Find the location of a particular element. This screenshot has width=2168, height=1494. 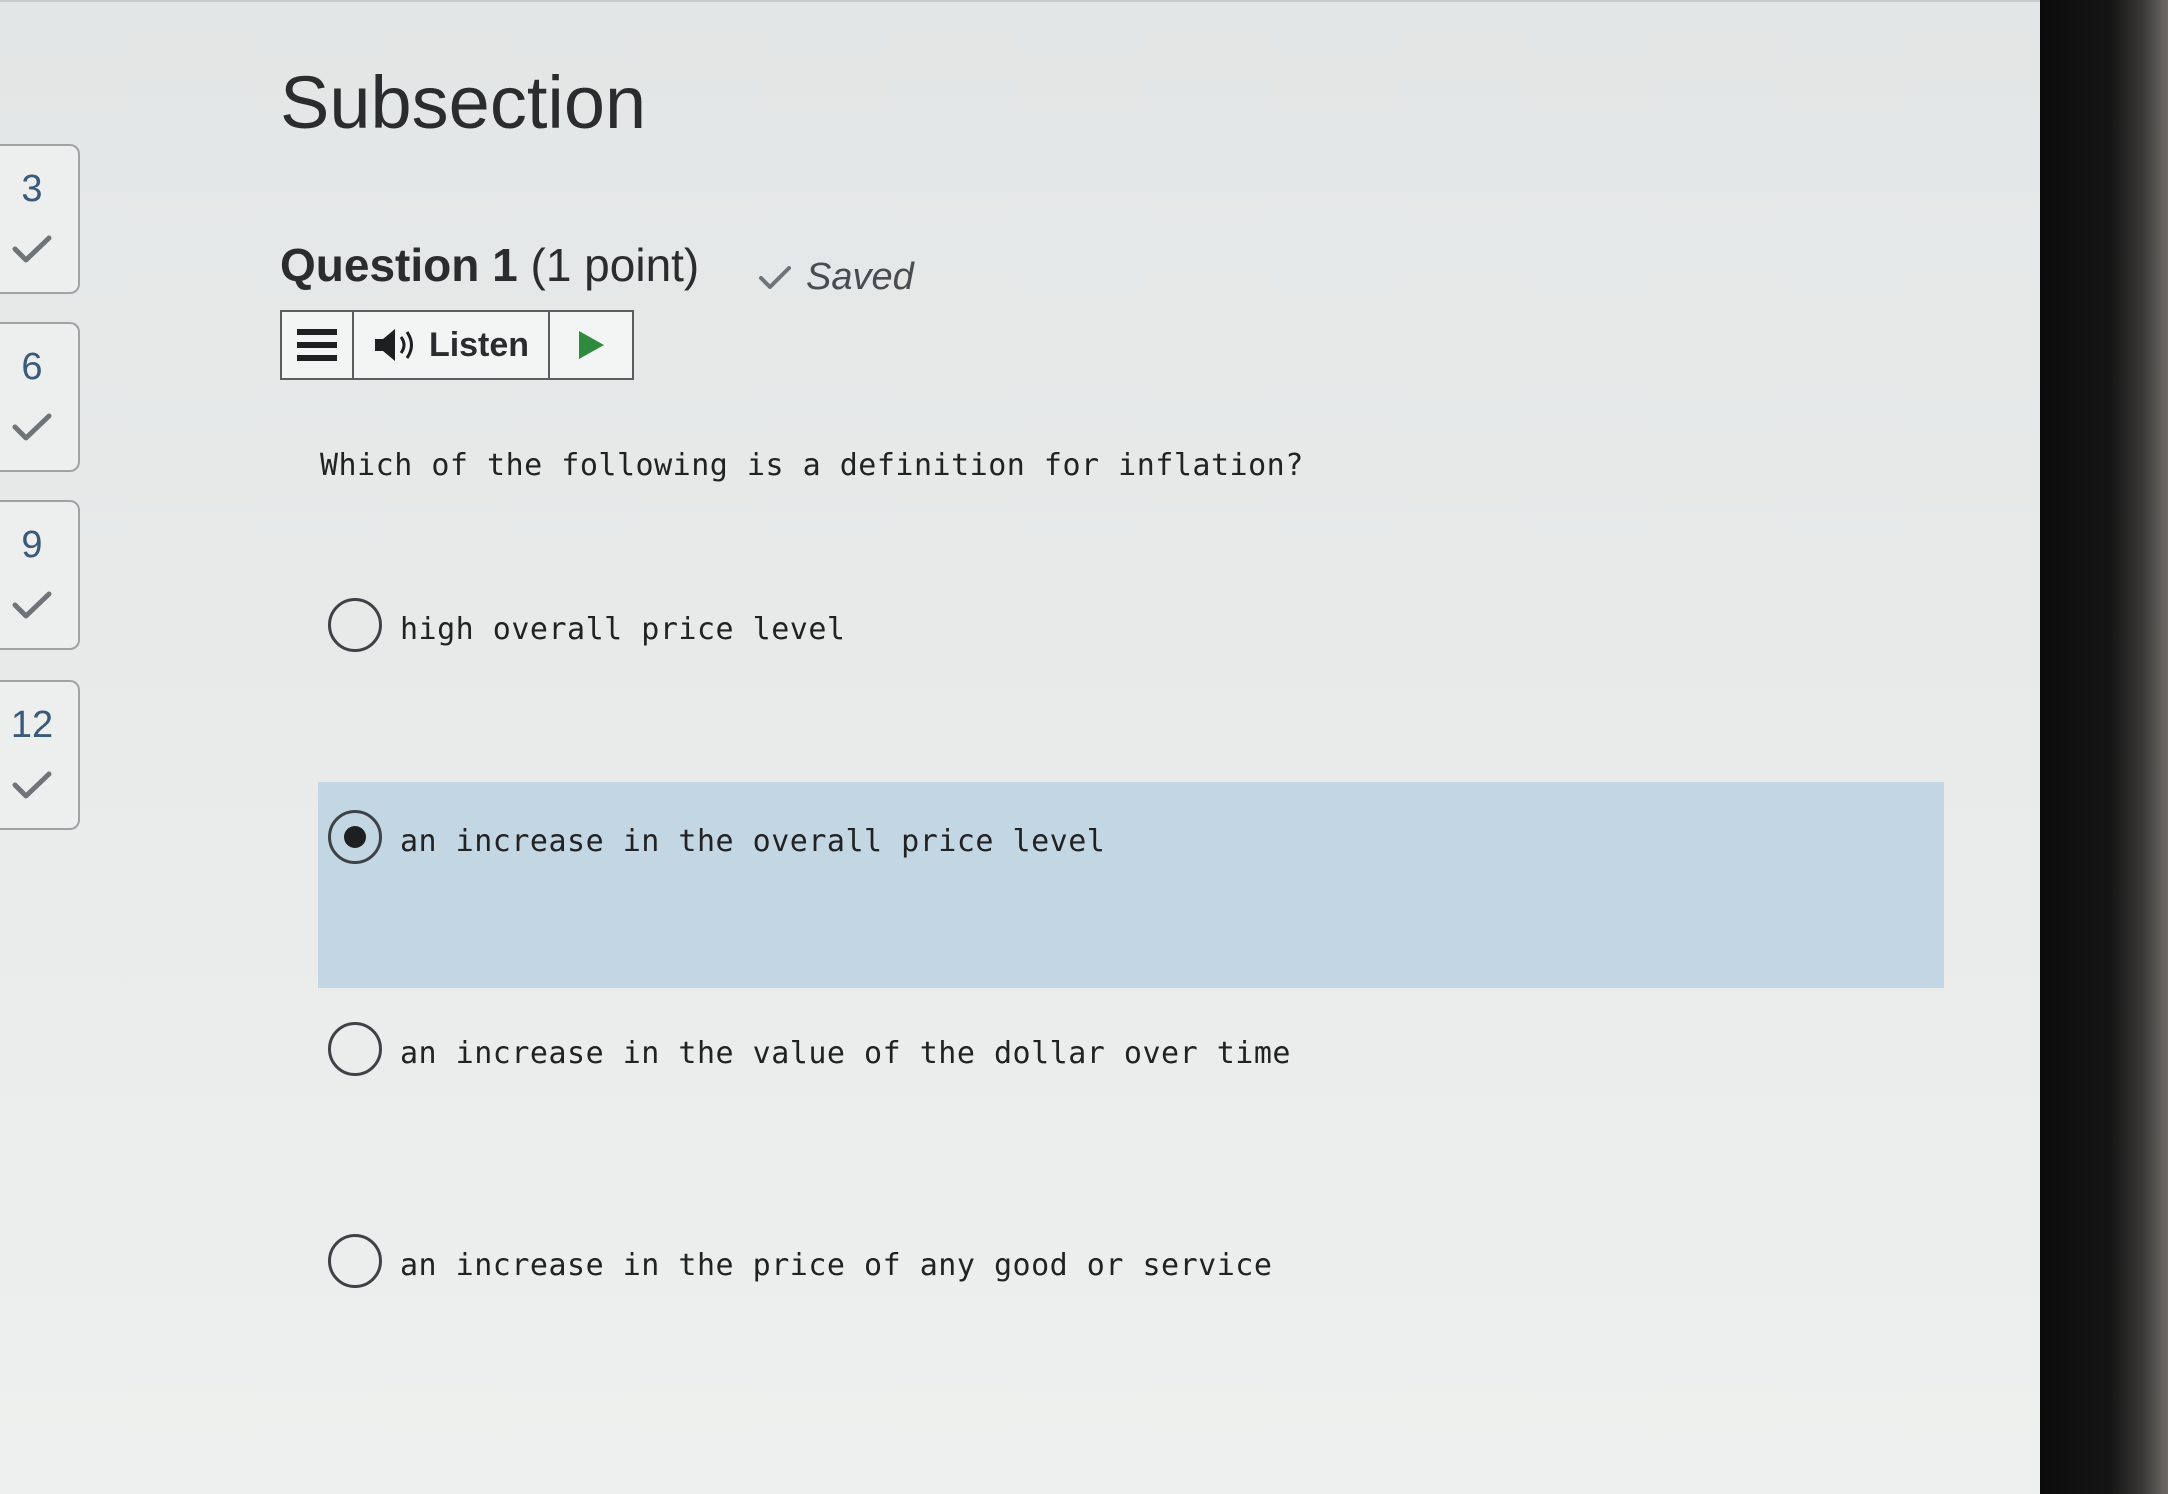

question-nav-item-3: 3 is located at coordinates (40, 219).